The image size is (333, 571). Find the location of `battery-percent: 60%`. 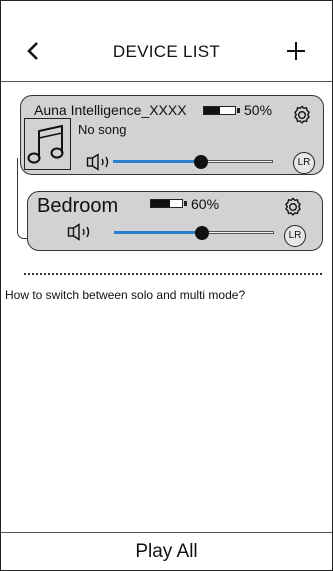

battery-percent: 60% is located at coordinates (205, 204).